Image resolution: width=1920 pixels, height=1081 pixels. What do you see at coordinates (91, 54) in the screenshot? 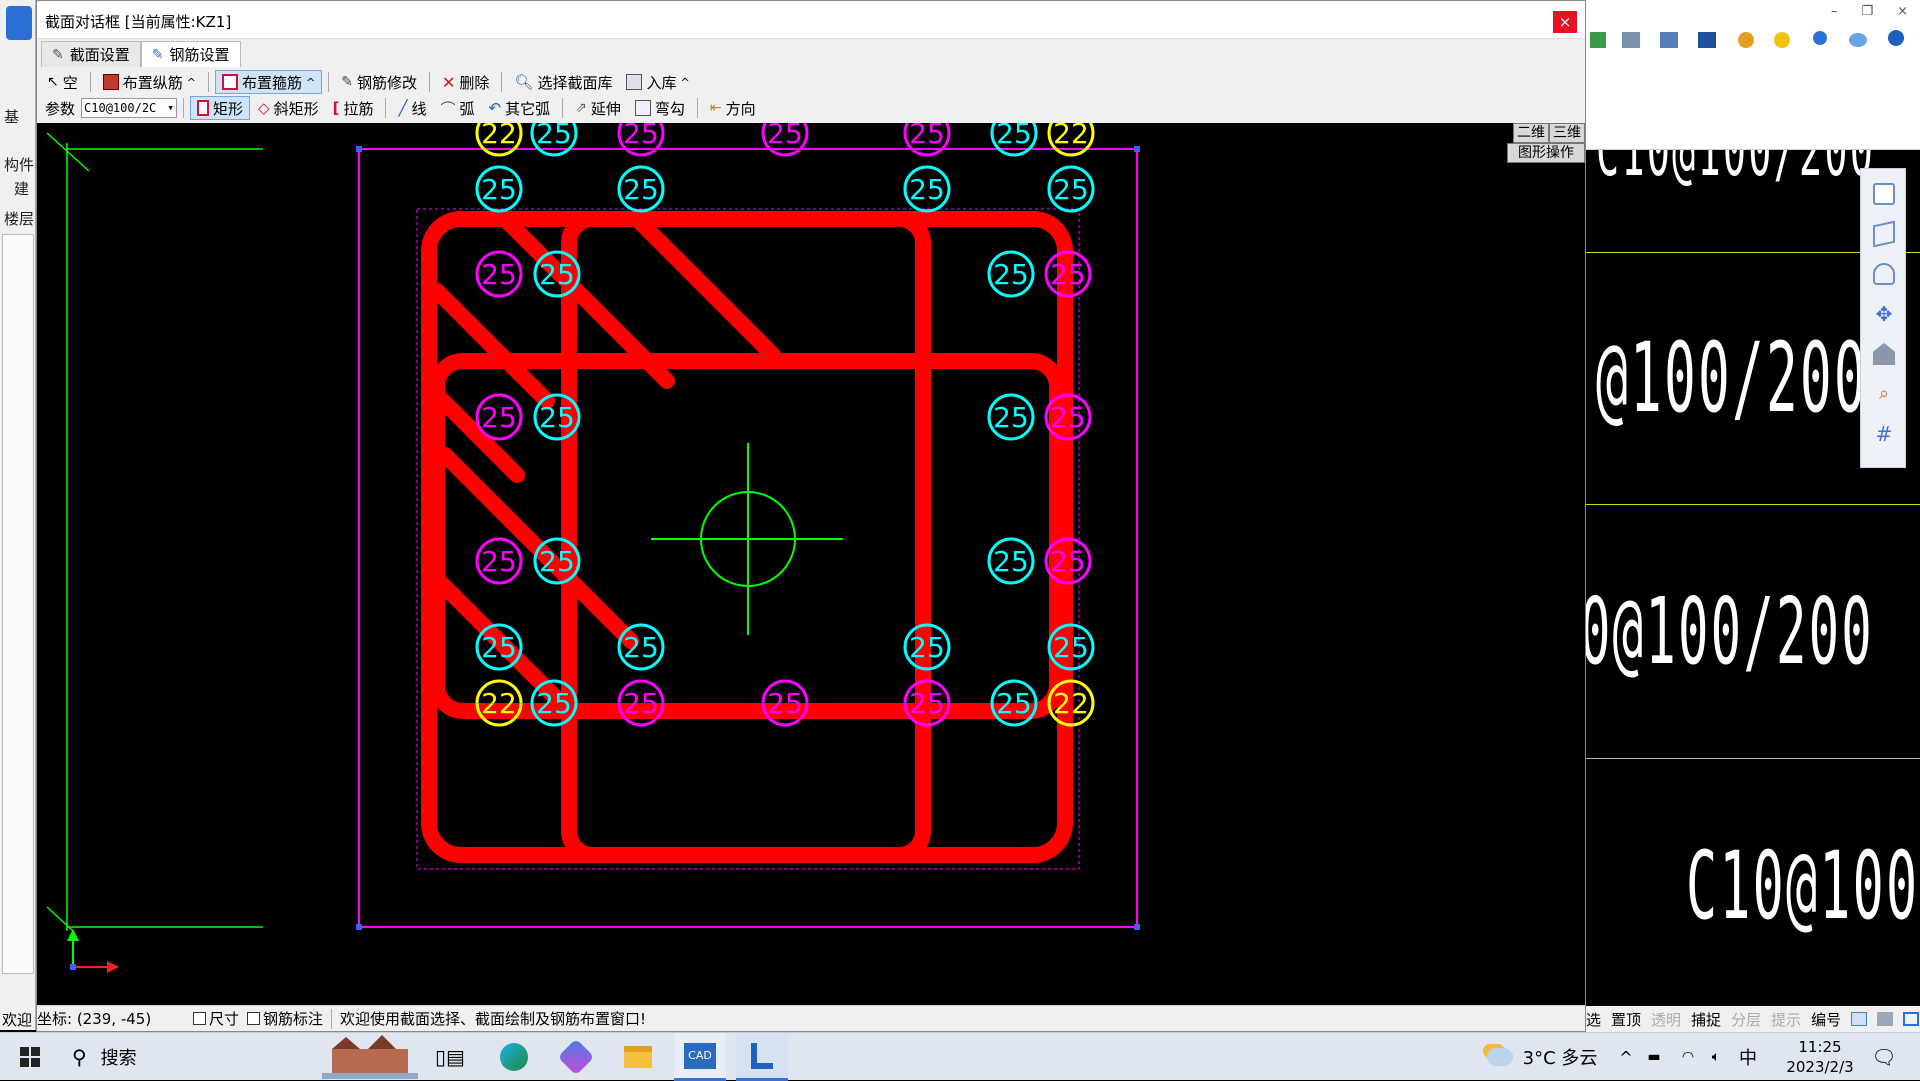
I see `tab-section-settings: ✎ 截面设置` at bounding box center [91, 54].